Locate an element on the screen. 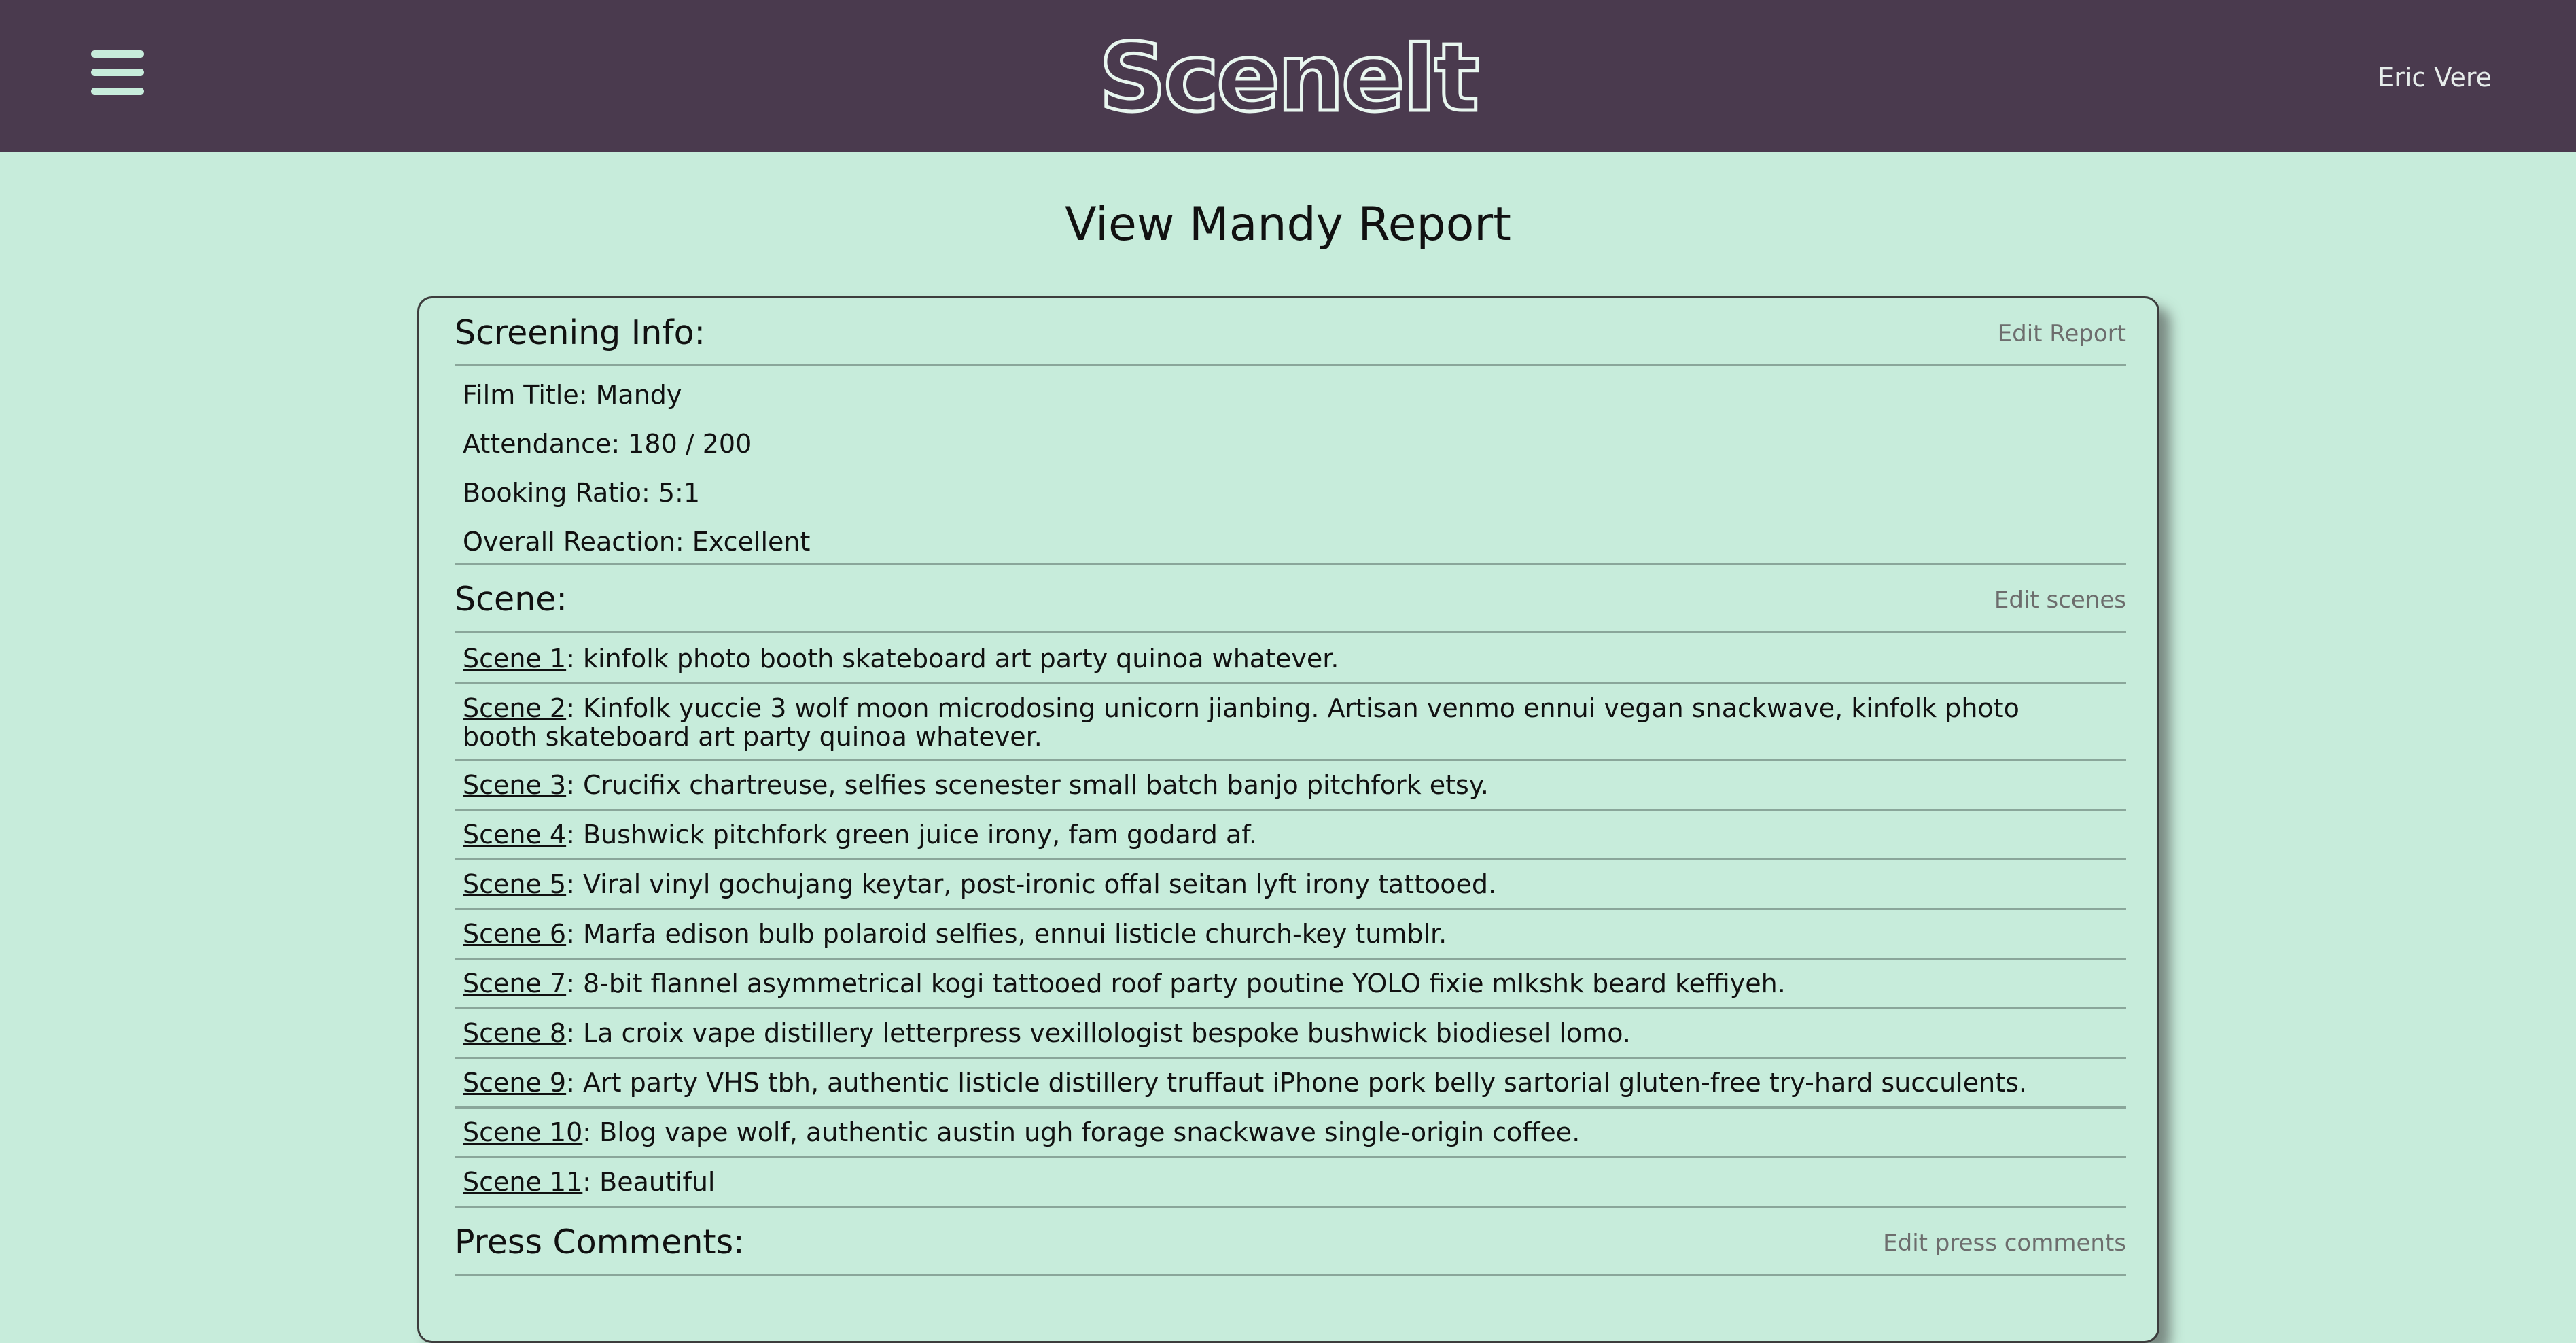 This screenshot has width=2576, height=1343. scene-link: Scene 8 is located at coordinates (514, 1033).